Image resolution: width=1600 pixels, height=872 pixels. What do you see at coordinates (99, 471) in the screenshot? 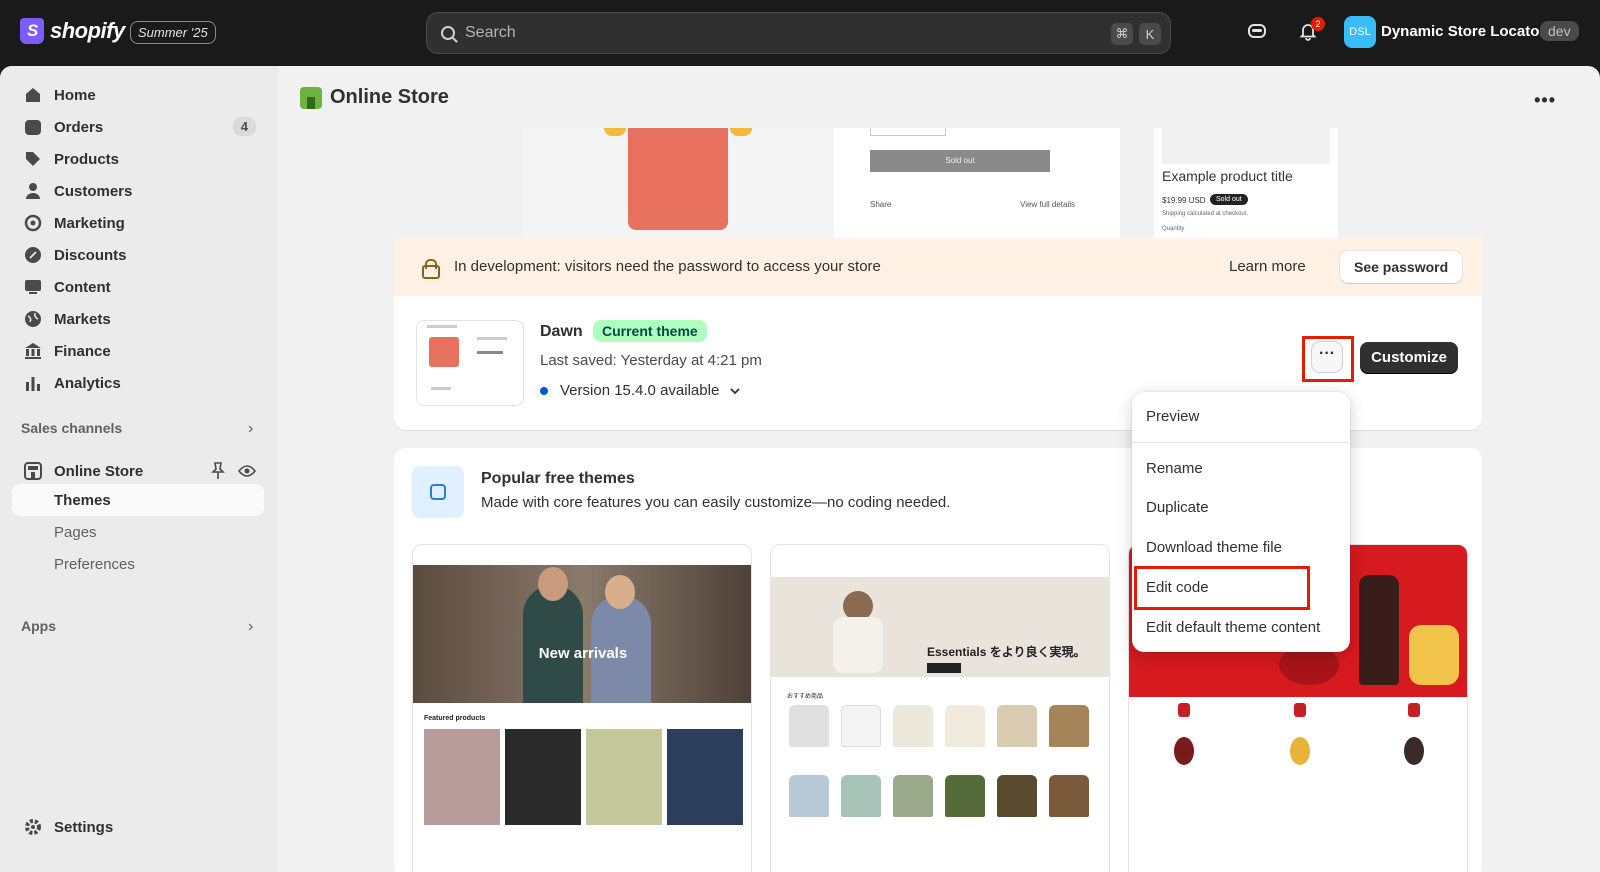
I see `sidebar-item-label: Online Store` at bounding box center [99, 471].